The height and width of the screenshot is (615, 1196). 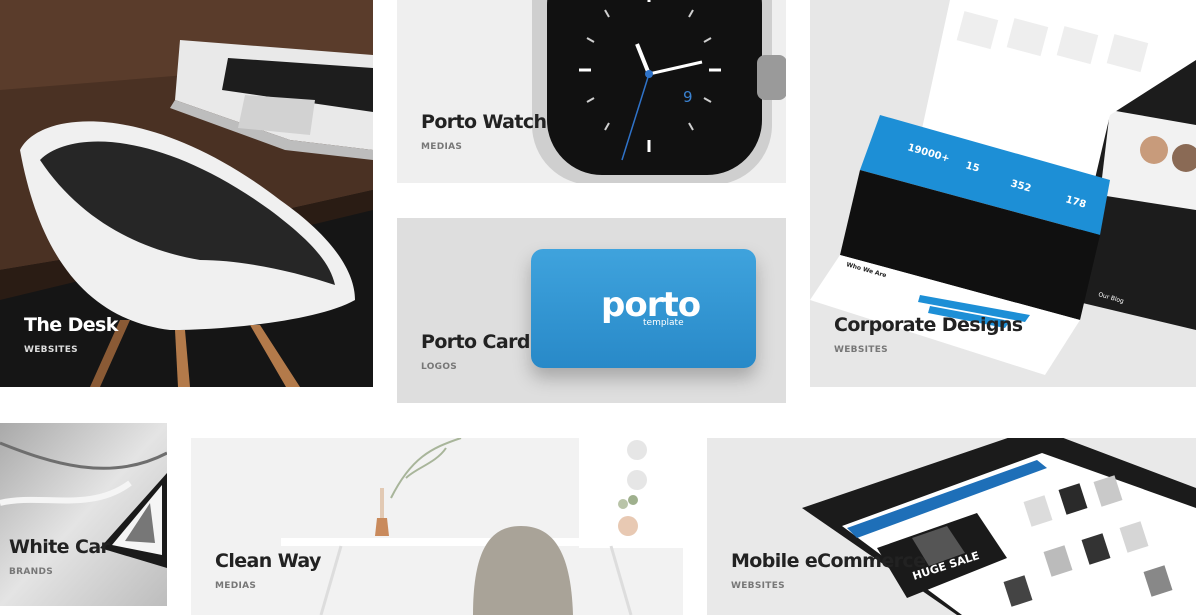 I want to click on portfolio-item-white-car: White Car BRANDS, so click(x=83, y=514).